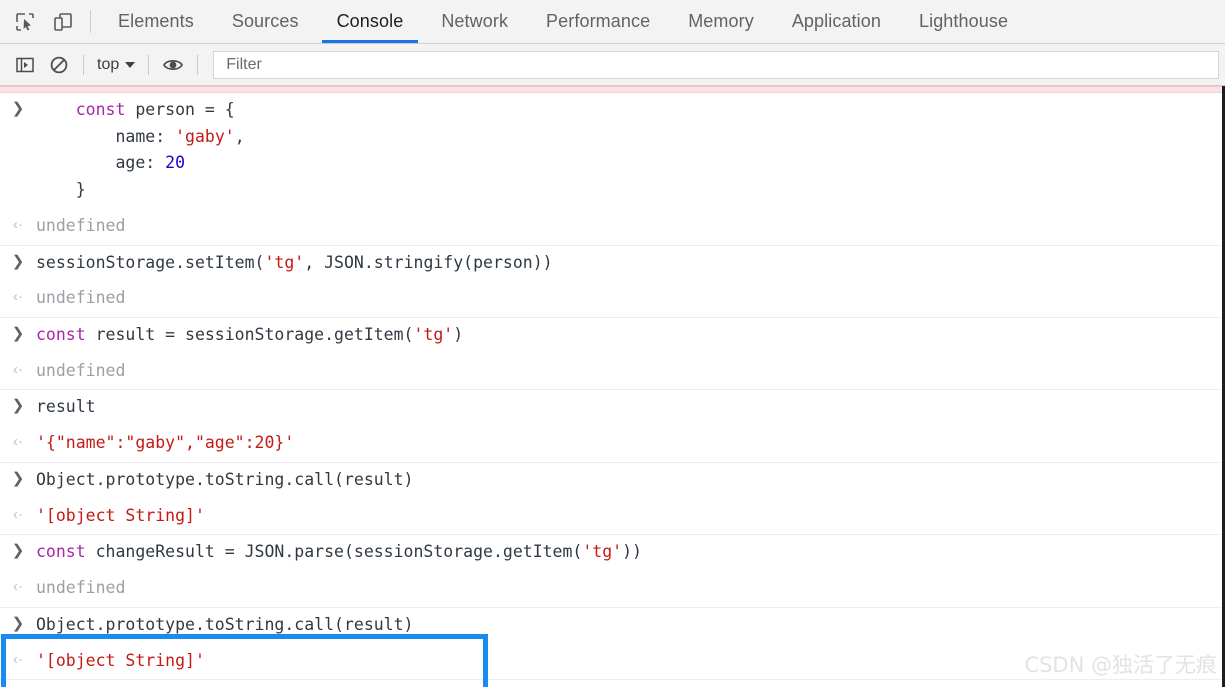 The height and width of the screenshot is (687, 1225). Describe the element at coordinates (716, 64) in the screenshot. I see `filter-input: Filter` at that location.